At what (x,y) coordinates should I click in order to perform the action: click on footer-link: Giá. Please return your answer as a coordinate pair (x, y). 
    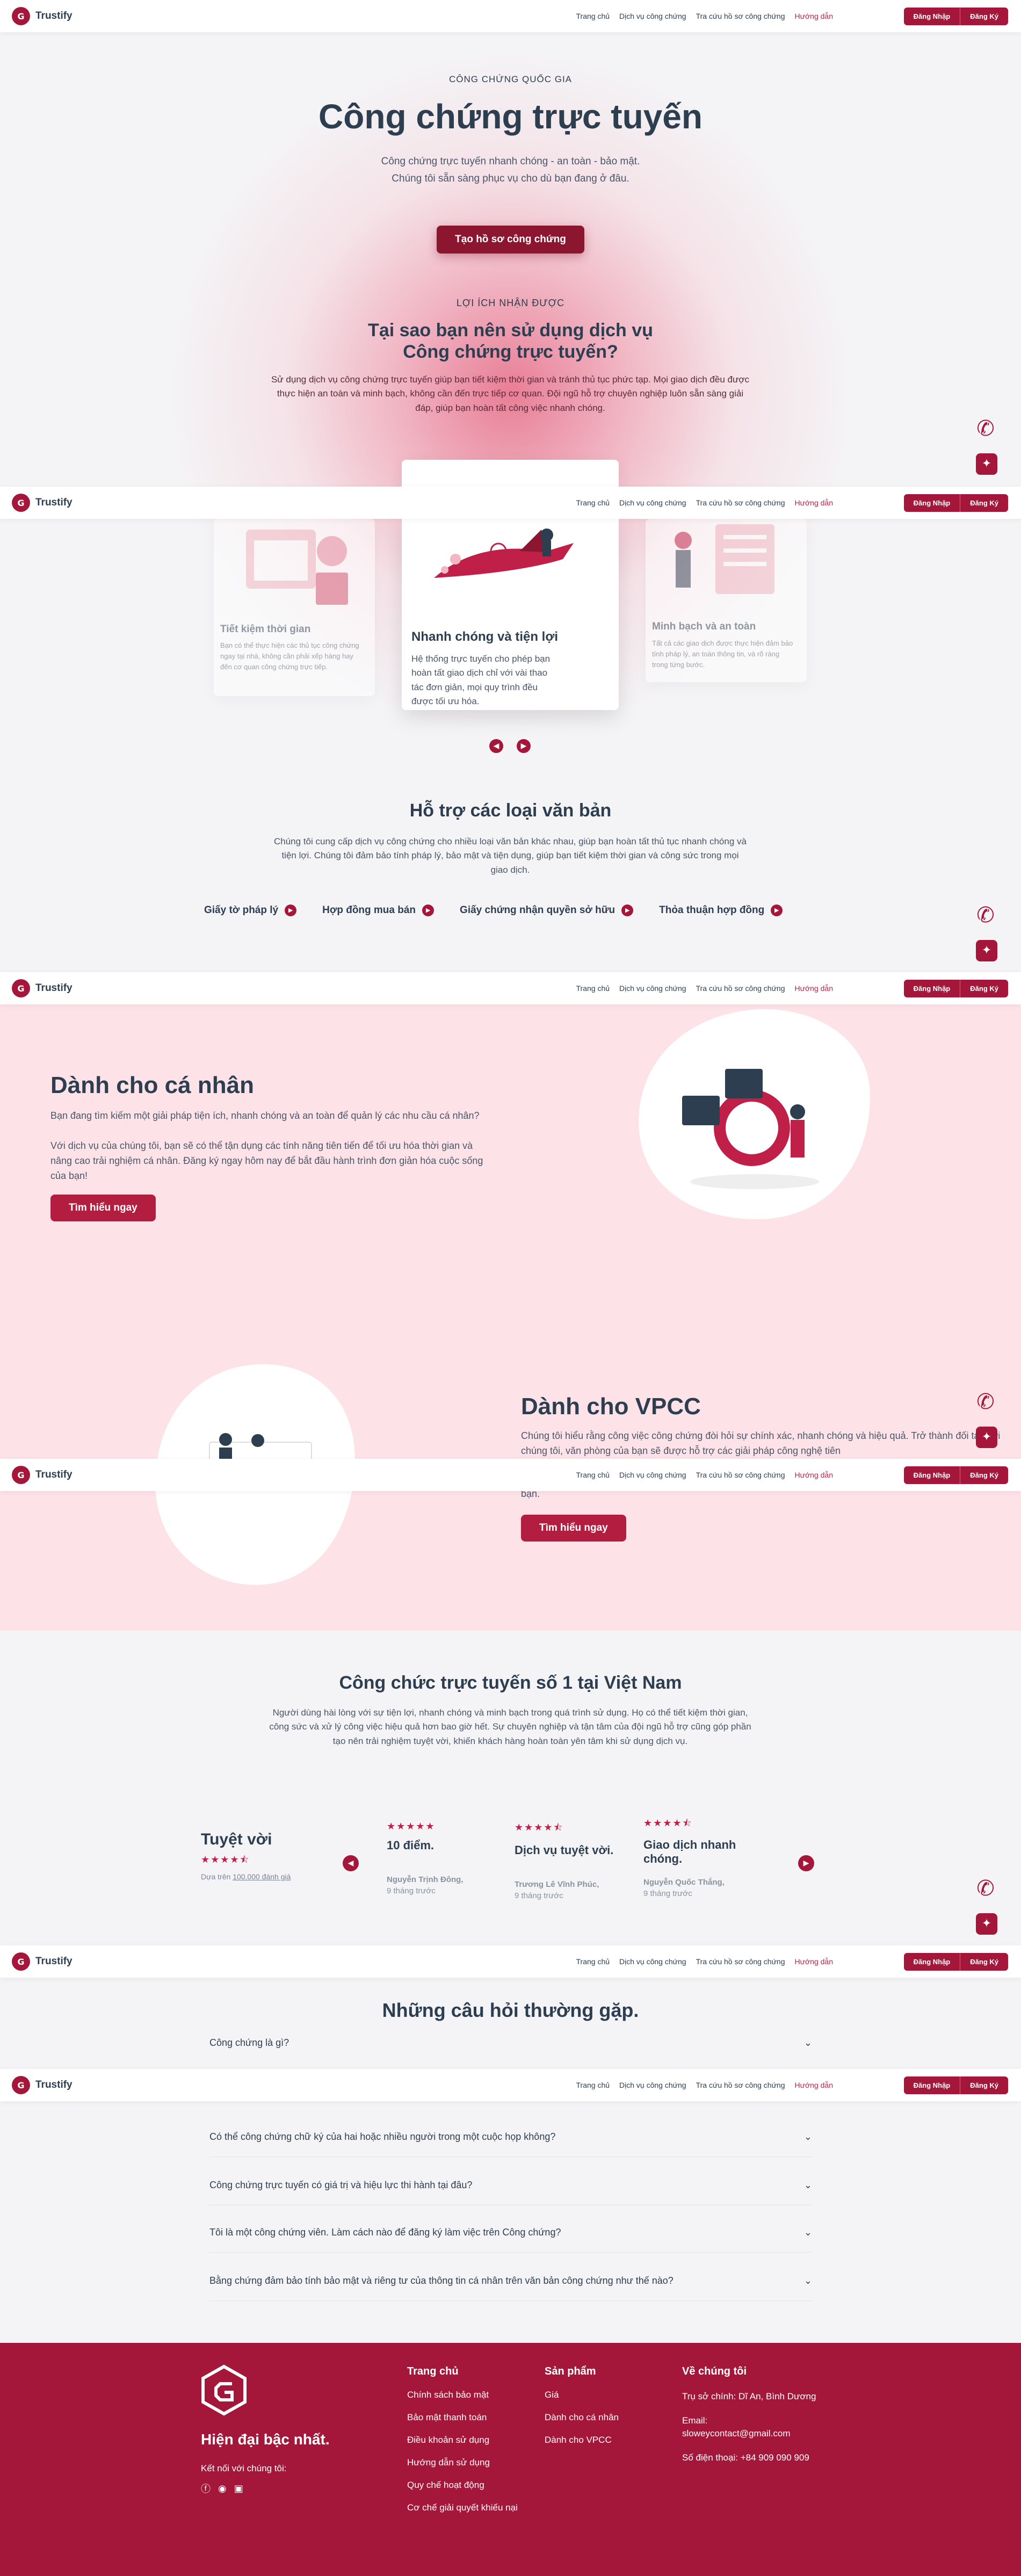
    Looking at the image, I should click on (582, 2395).